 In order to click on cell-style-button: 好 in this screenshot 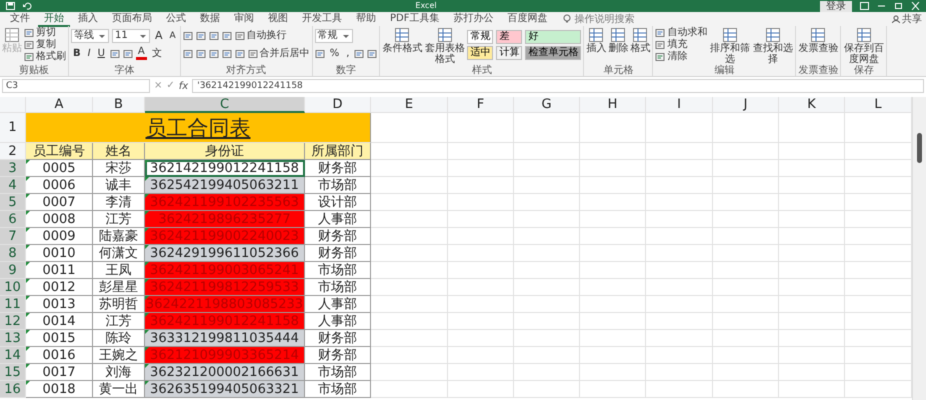, I will do `click(553, 37)`.